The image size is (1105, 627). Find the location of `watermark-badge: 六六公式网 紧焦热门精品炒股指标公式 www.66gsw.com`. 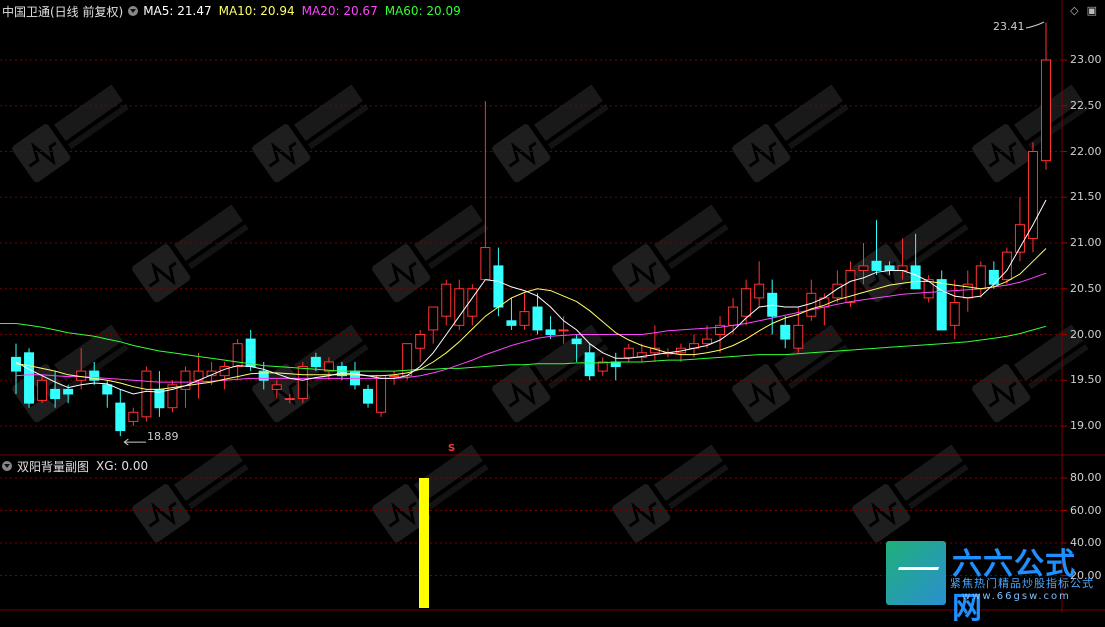

watermark-badge: 六六公式网 紧焦热门精品炒股指标公式 www.66gsw.com is located at coordinates (993, 583).